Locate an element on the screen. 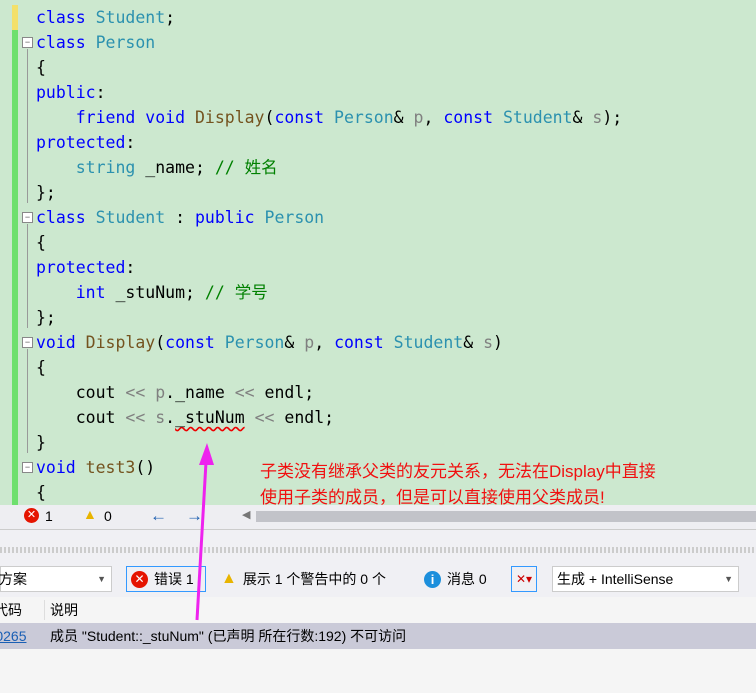 This screenshot has width=756, height=693. annotation-arrow is located at coordinates (204, 532).